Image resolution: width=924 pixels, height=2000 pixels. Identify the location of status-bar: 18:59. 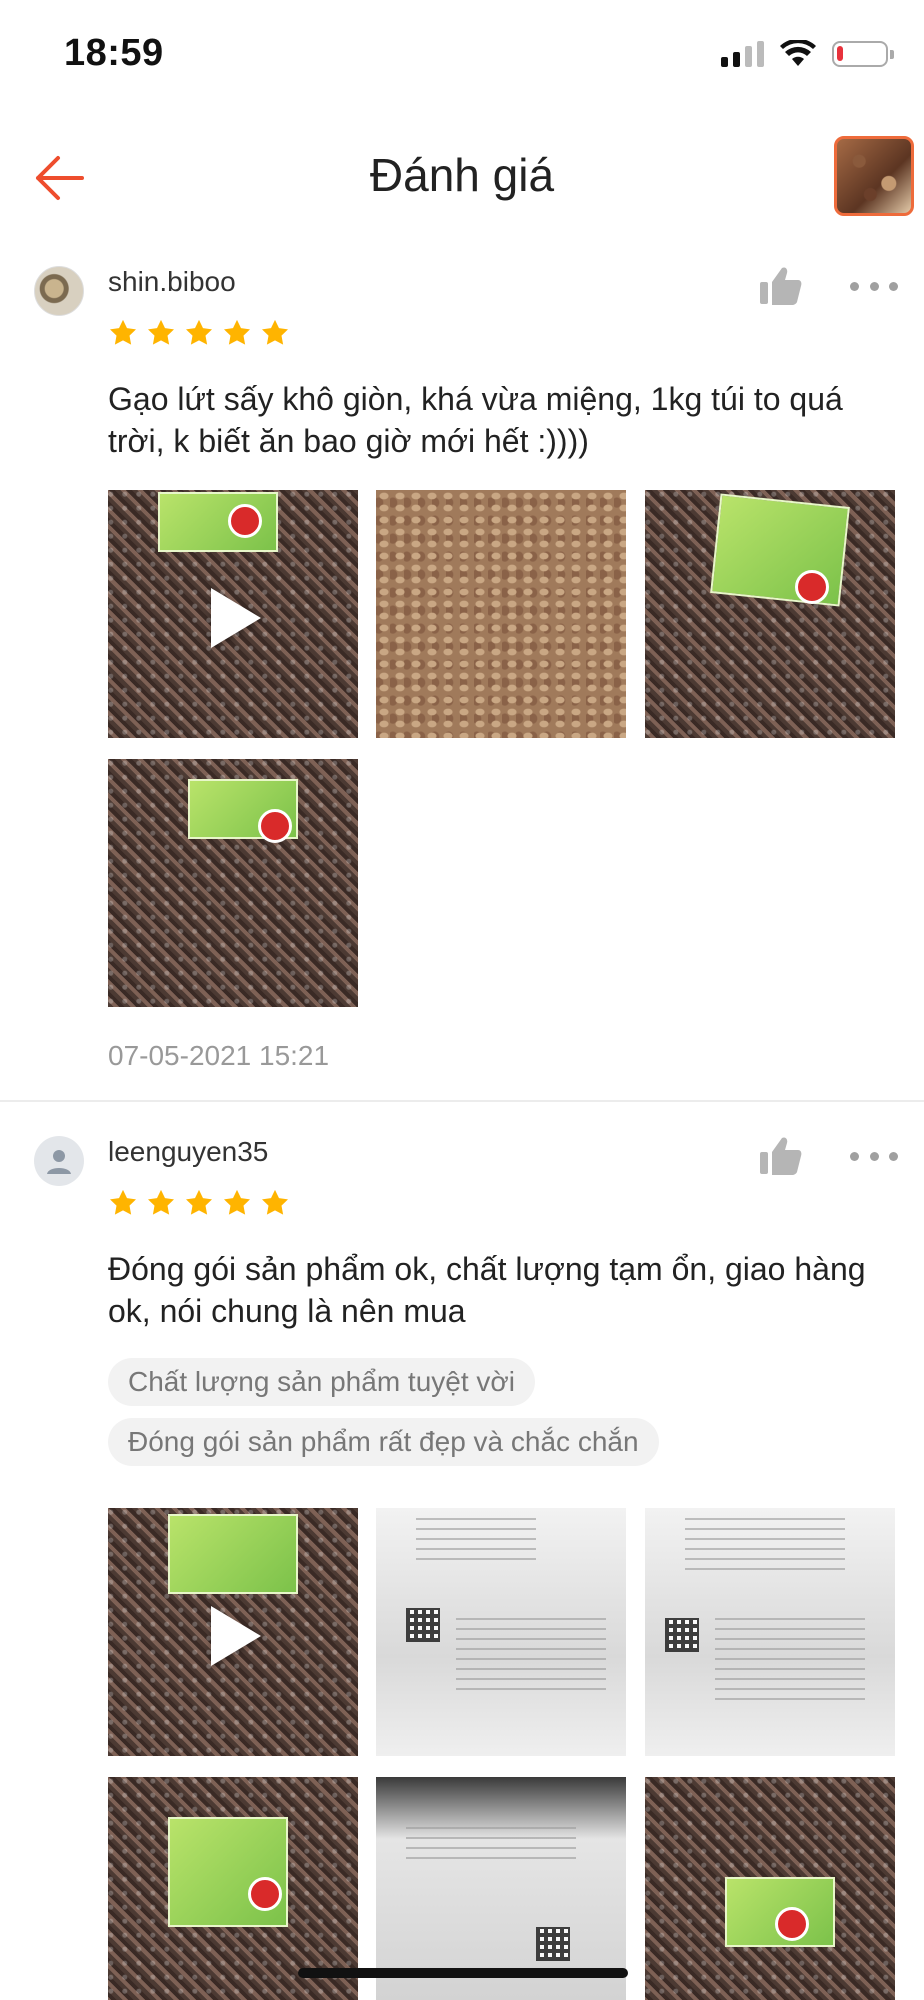
(462, 55).